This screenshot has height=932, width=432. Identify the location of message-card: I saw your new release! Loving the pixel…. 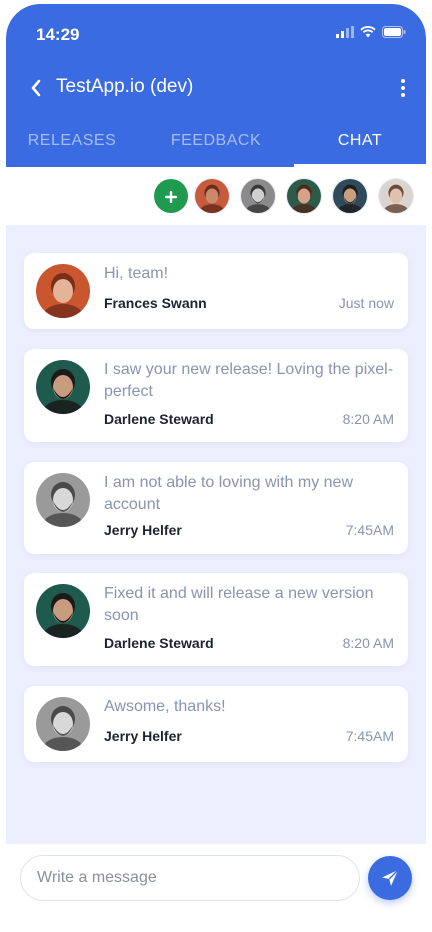
(216, 395).